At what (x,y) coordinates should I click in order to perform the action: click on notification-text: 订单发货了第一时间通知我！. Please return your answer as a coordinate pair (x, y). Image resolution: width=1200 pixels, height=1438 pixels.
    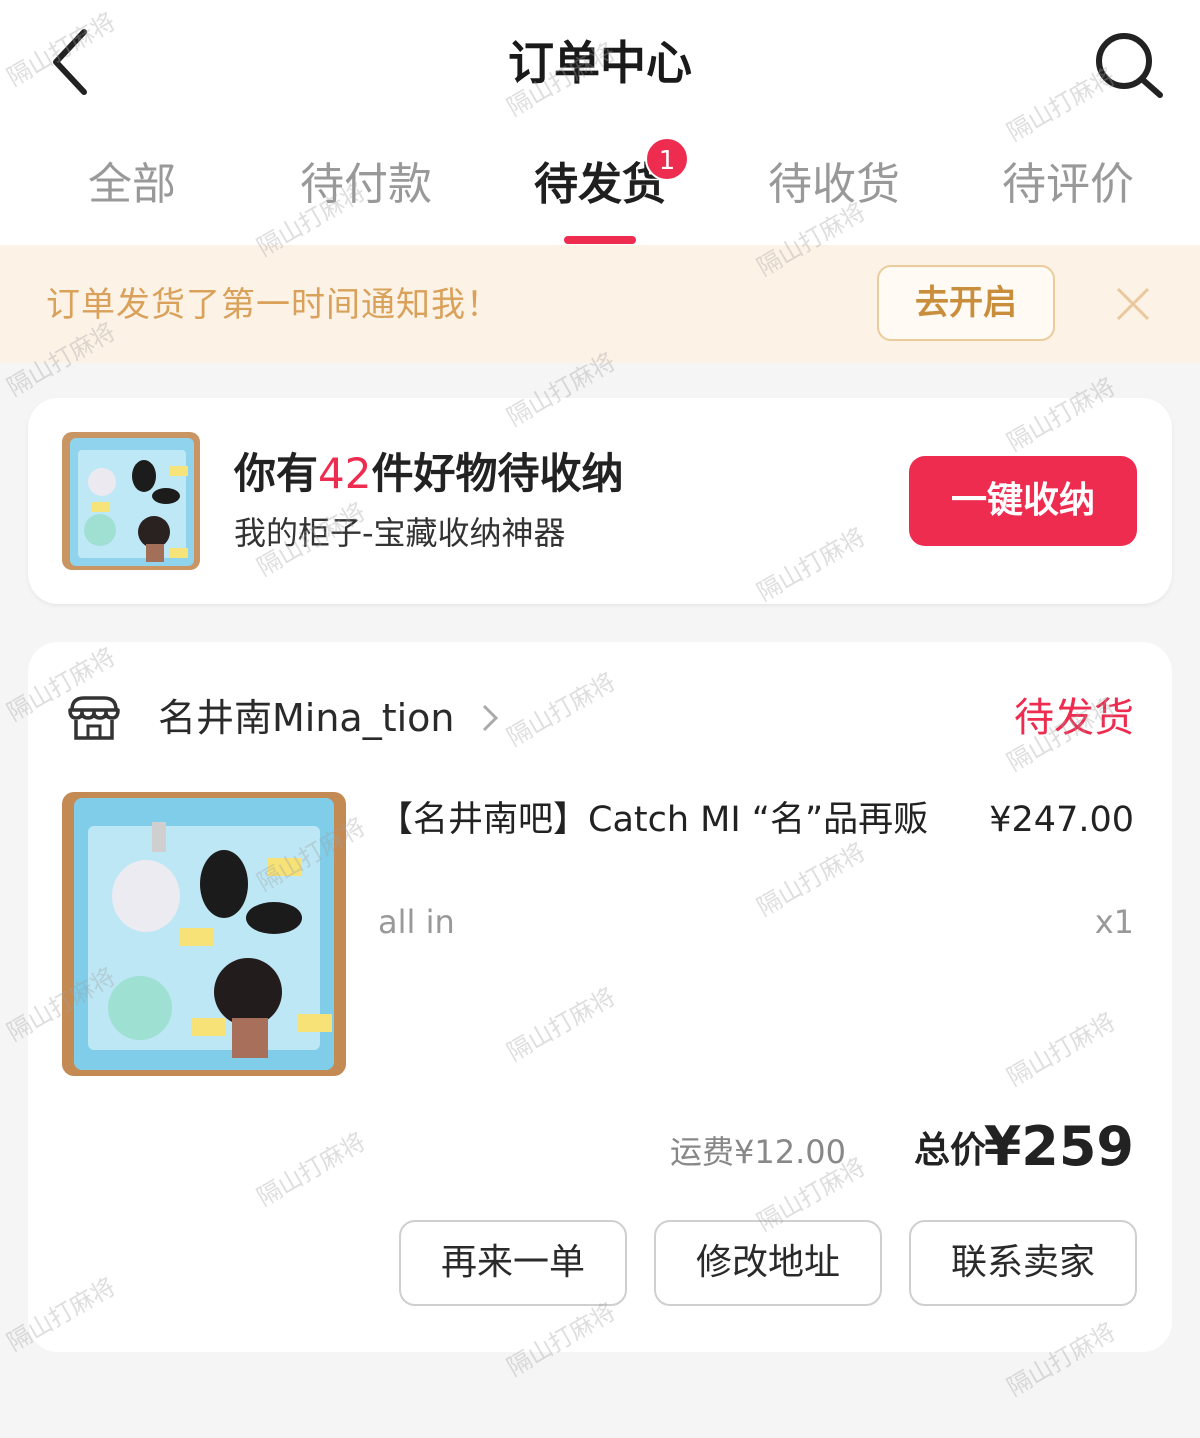
    Looking at the image, I should click on (273, 305).